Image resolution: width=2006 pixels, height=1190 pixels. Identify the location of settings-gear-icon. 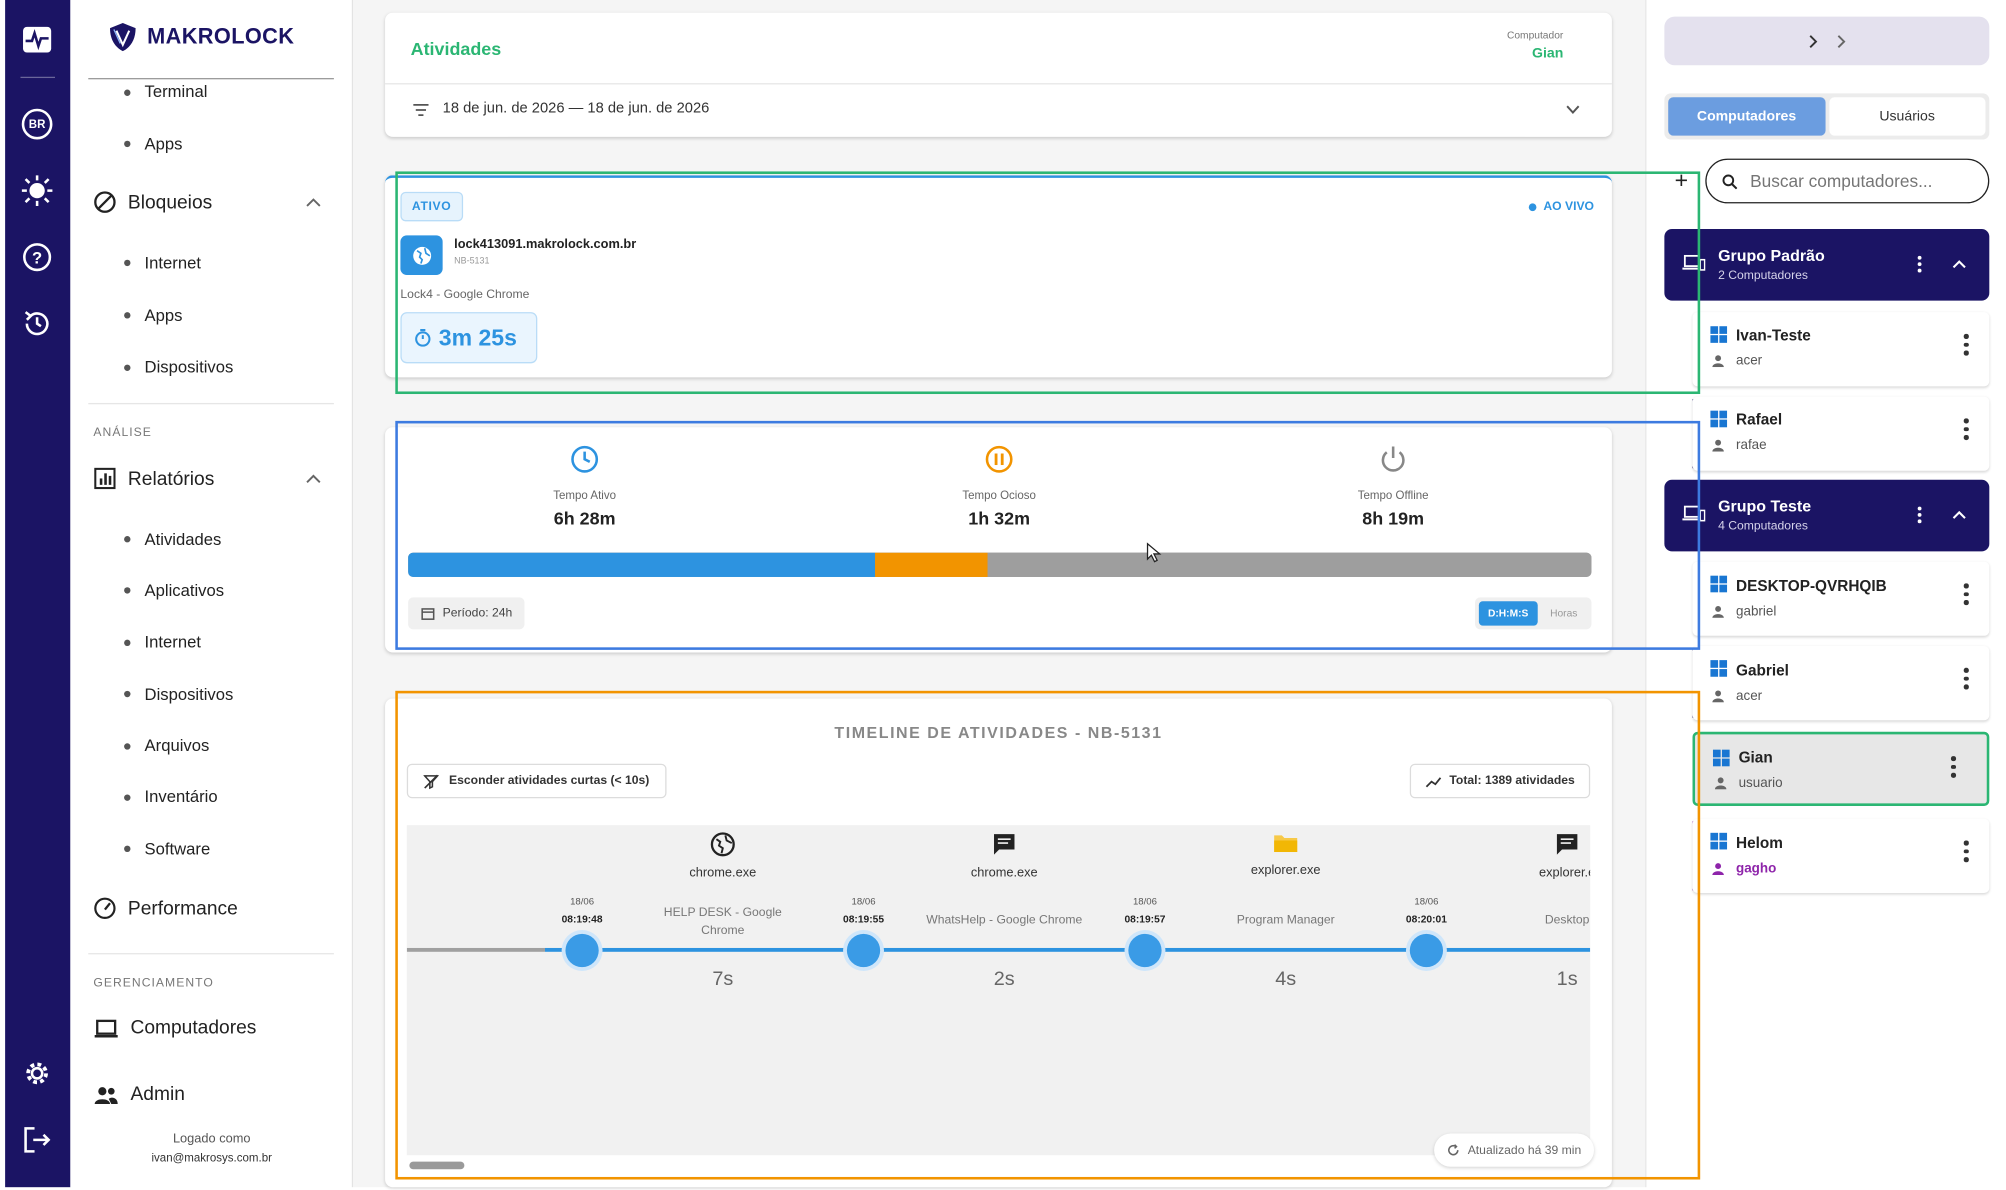
(36, 1073).